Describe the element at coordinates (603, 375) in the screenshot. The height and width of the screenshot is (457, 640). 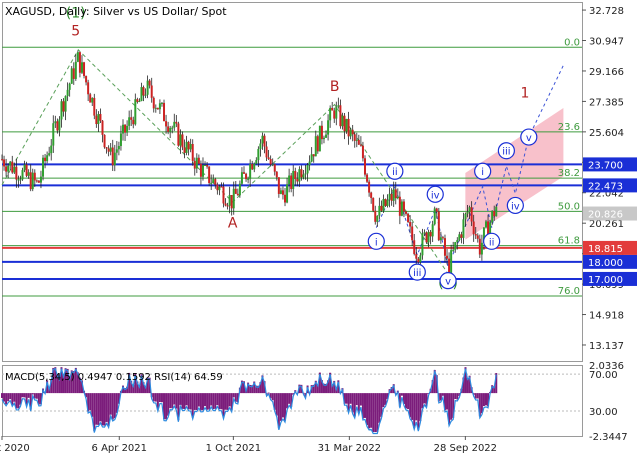
I see `indicator-axis-label: 70.00` at that location.